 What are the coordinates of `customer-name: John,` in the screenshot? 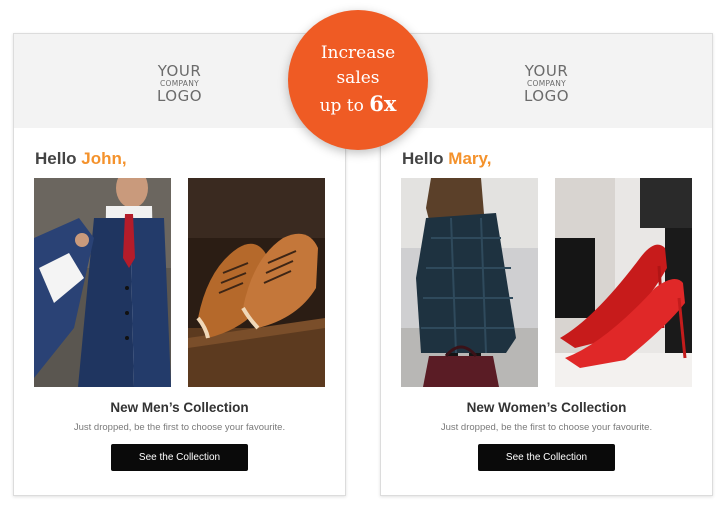 It's located at (104, 158).